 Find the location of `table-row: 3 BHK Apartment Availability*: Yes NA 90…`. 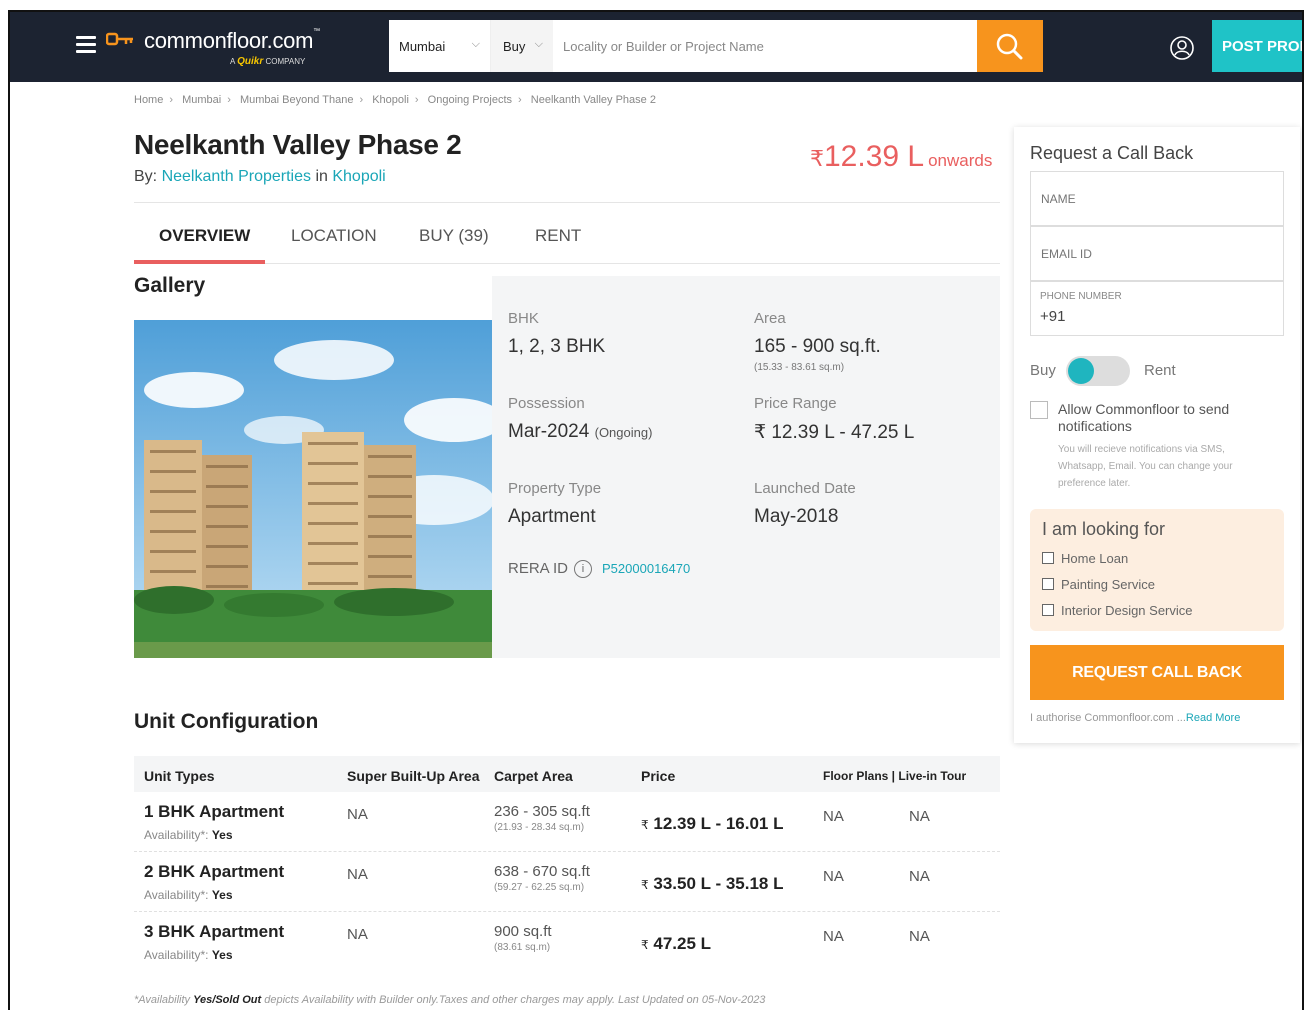

table-row: 3 BHK Apartment Availability*: Yes NA 90… is located at coordinates (567, 942).